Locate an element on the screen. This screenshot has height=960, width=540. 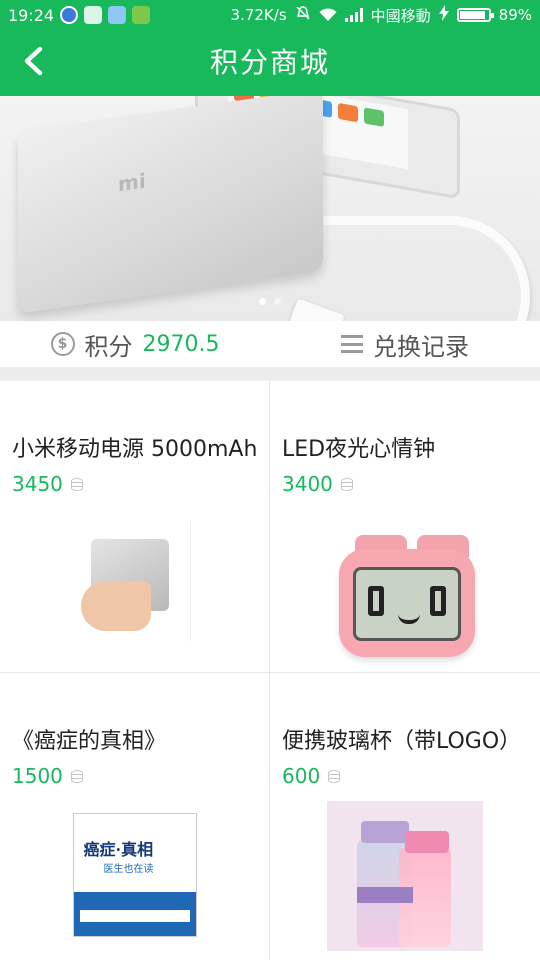
coin-icon: $ is located at coordinates (62, 344).